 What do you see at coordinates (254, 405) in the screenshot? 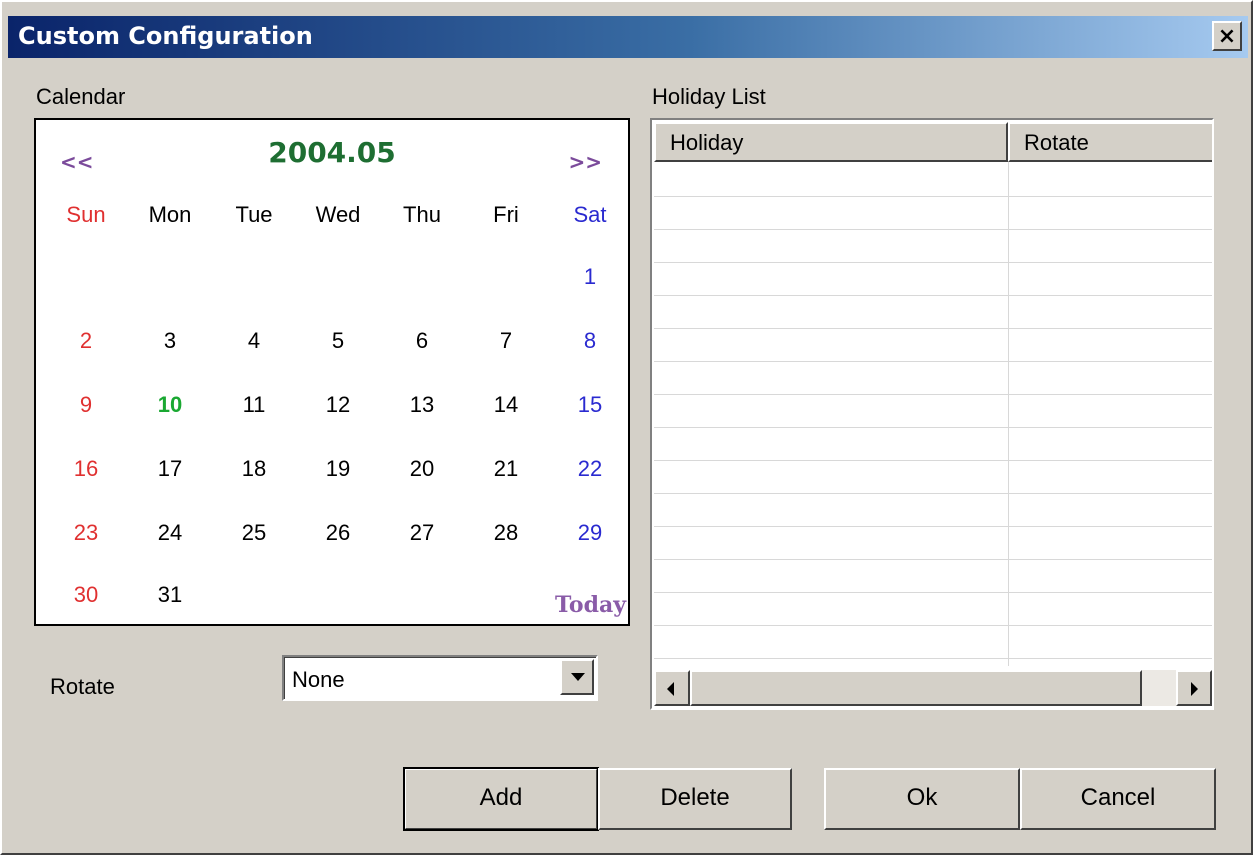
I see `calendar-day: 11` at bounding box center [254, 405].